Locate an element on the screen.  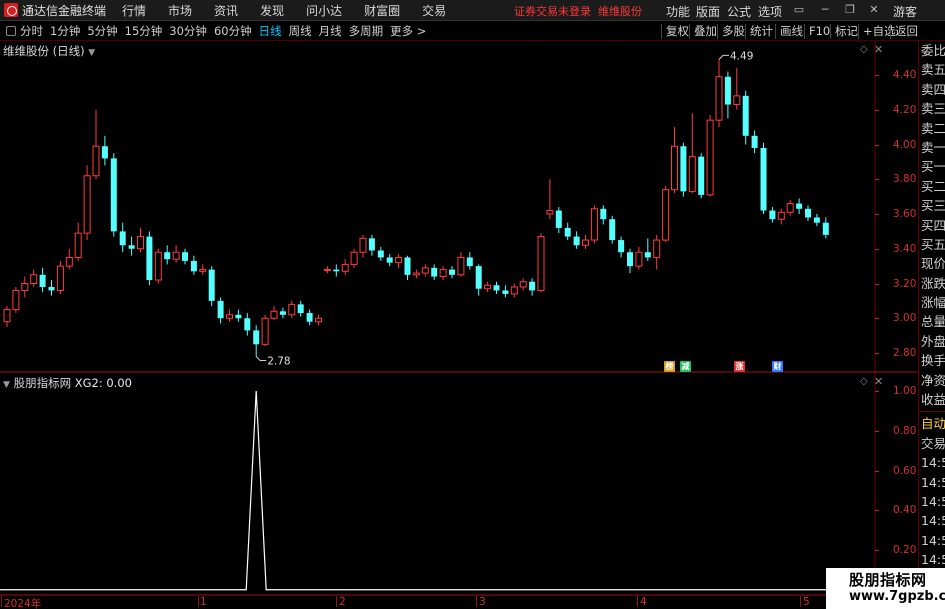
indicator-dropdown-icon: ▼ is located at coordinates (6, 385).